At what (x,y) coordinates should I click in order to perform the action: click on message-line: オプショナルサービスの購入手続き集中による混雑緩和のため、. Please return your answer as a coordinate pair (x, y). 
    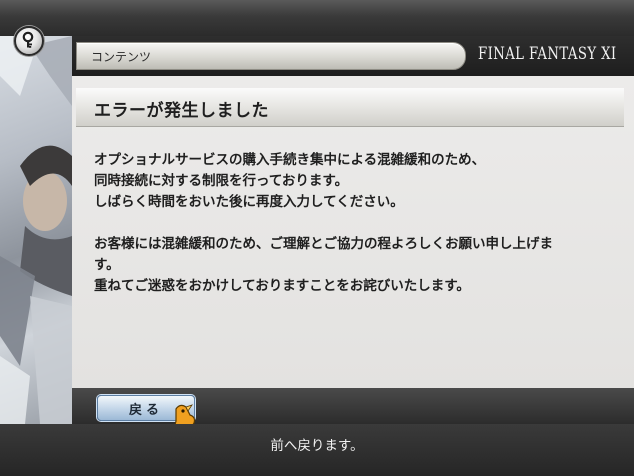
    Looking at the image, I should click on (290, 160).